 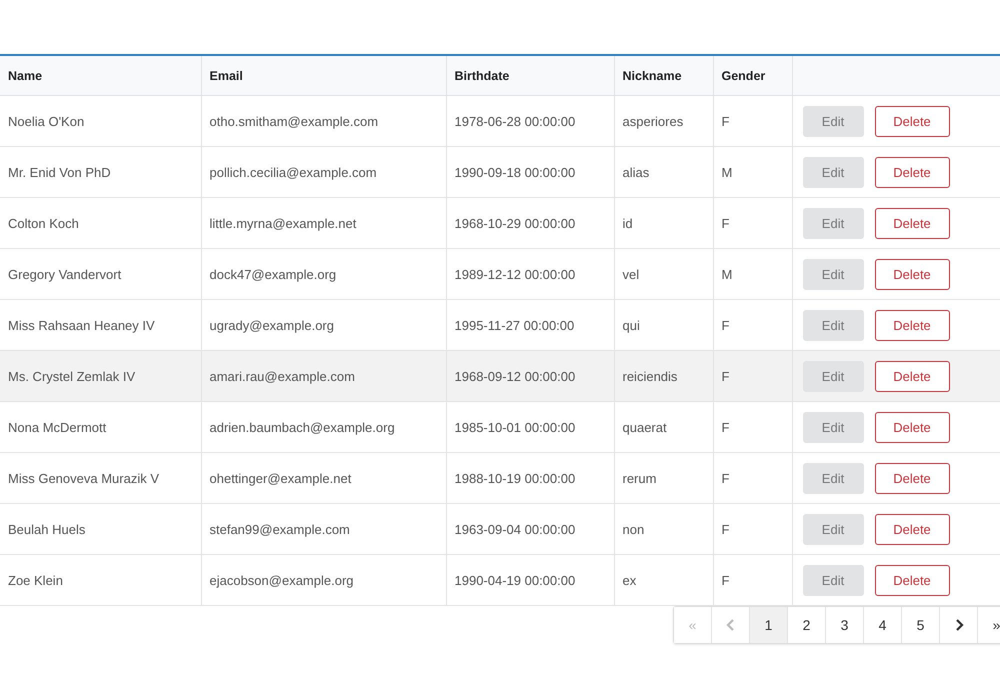 I want to click on table-cell: 1985-10-01 00:00:00, so click(x=530, y=427).